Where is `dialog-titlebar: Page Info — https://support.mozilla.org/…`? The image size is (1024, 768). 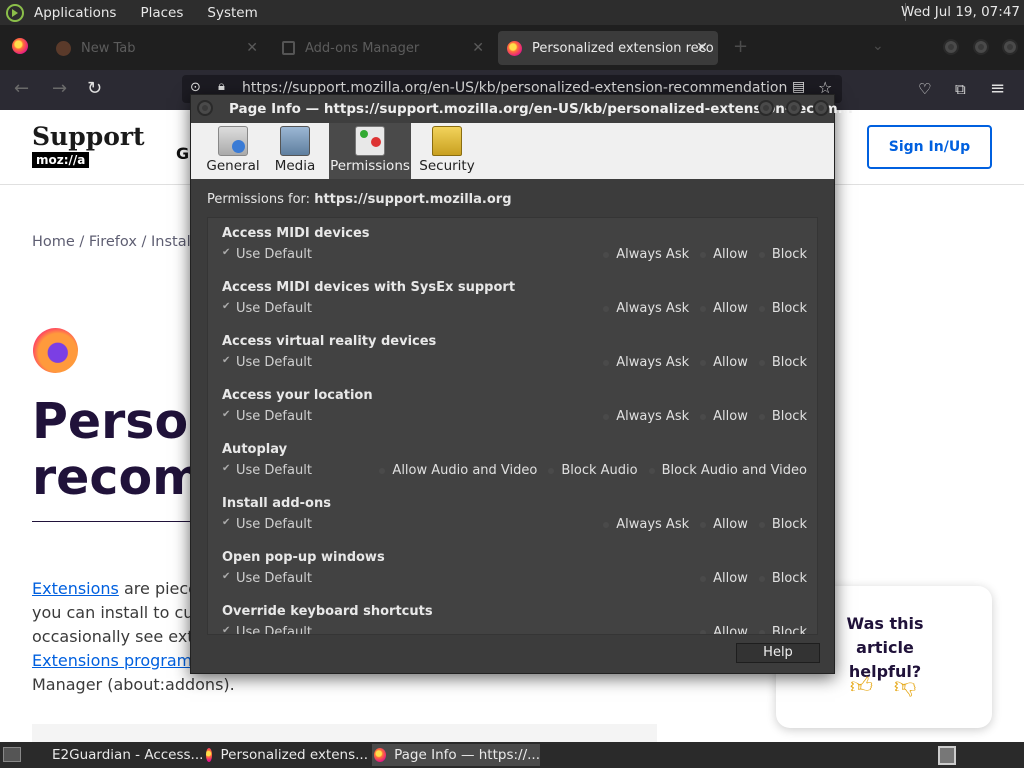
dialog-titlebar: Page Info — https://support.mozilla.org/… is located at coordinates (522, 109).